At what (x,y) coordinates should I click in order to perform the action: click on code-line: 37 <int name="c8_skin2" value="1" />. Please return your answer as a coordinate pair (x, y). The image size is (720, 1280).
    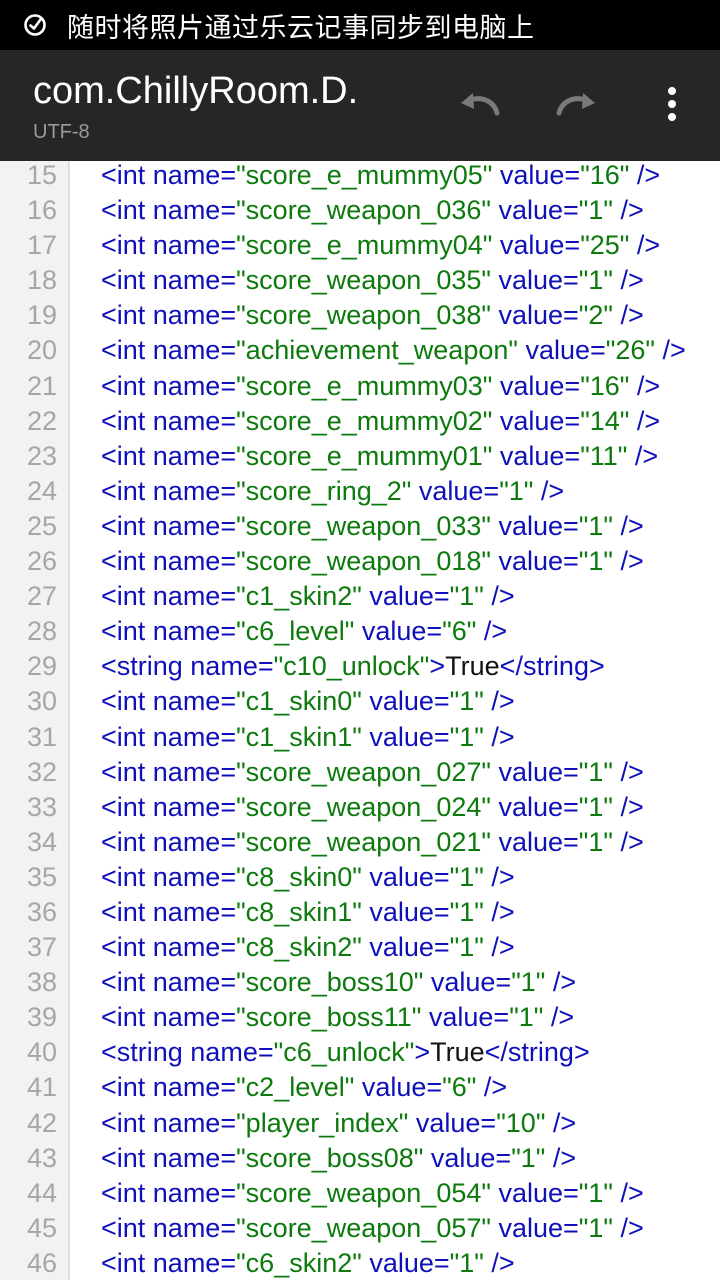
    Looking at the image, I should click on (360, 947).